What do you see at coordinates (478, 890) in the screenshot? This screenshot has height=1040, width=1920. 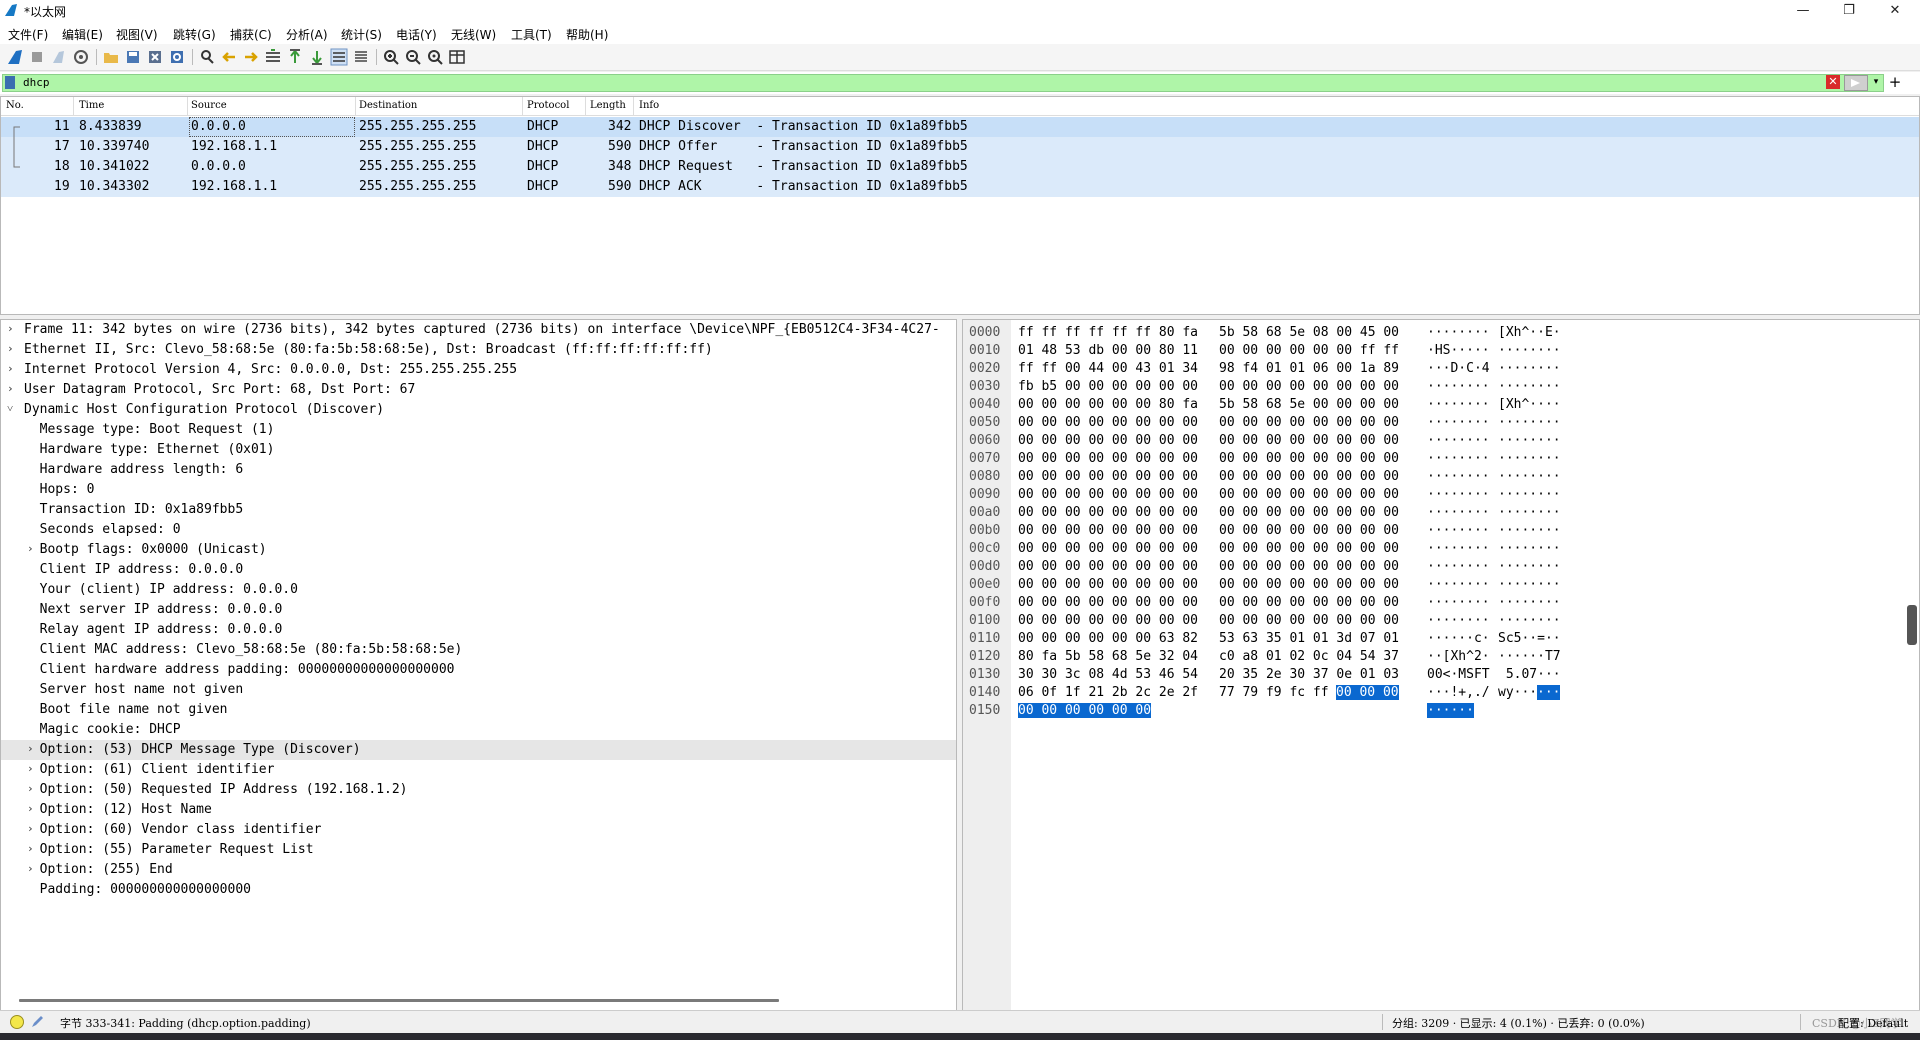 I see `tree-item-padding: Padding: 000000000000000000` at bounding box center [478, 890].